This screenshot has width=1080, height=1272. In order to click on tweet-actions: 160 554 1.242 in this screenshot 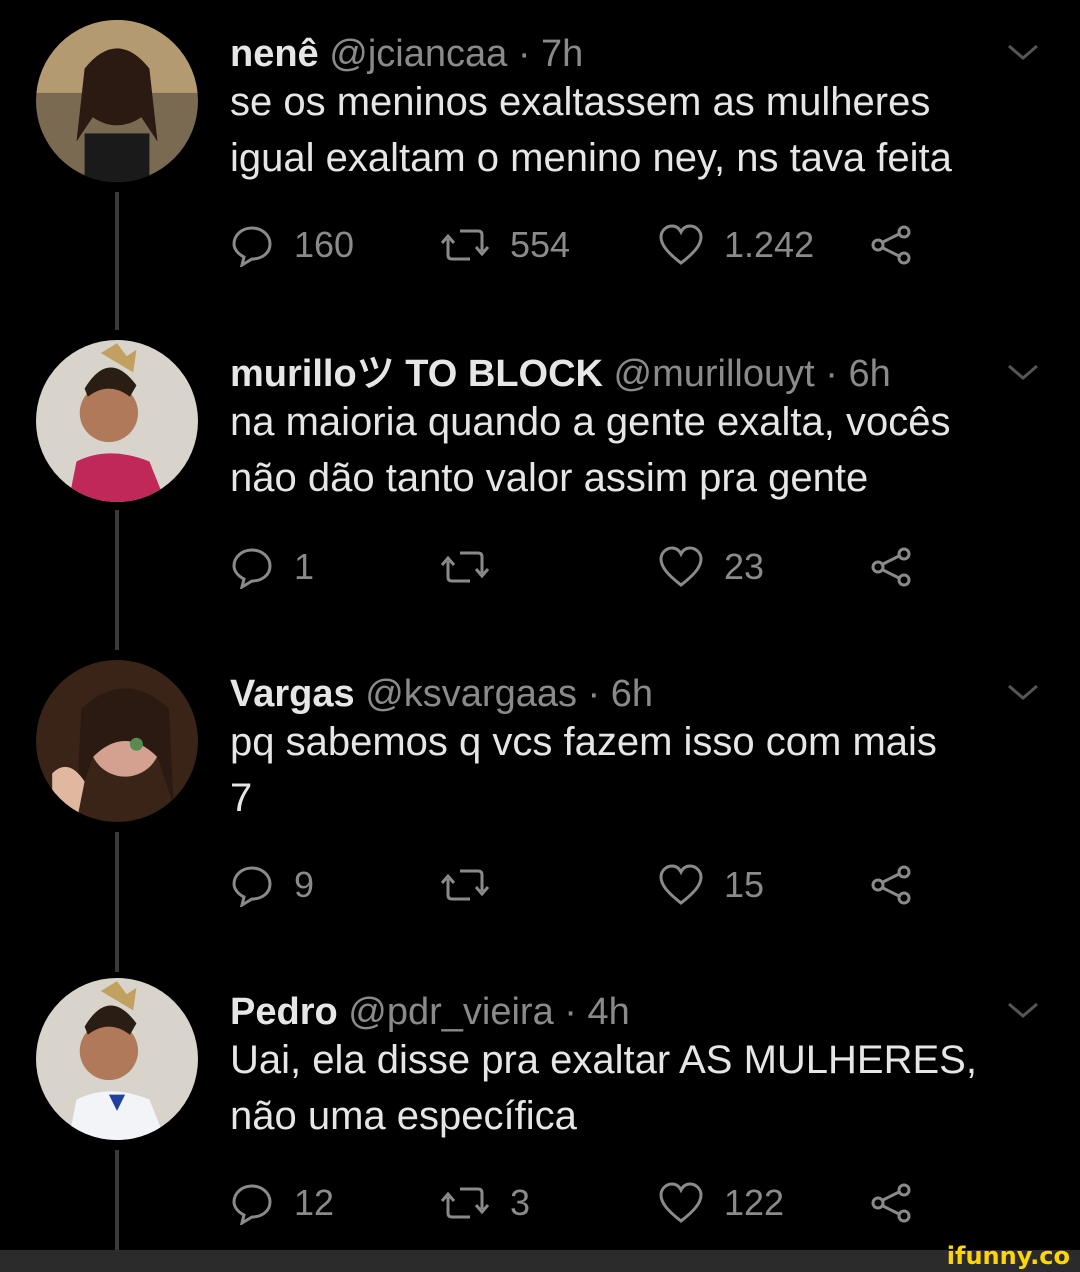, I will do `click(580, 245)`.